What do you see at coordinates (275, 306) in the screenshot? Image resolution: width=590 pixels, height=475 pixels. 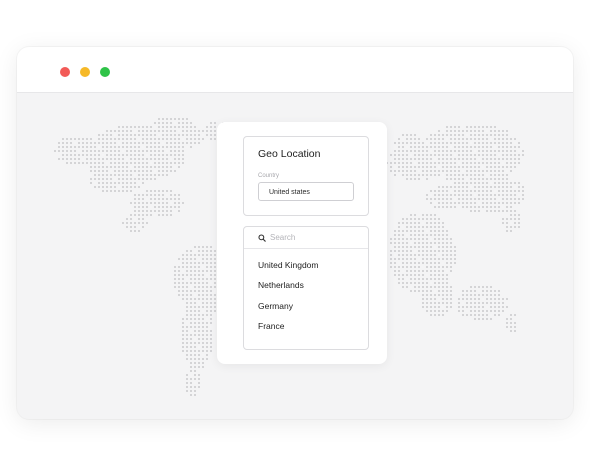 I see `country-option-germany: Germany` at bounding box center [275, 306].